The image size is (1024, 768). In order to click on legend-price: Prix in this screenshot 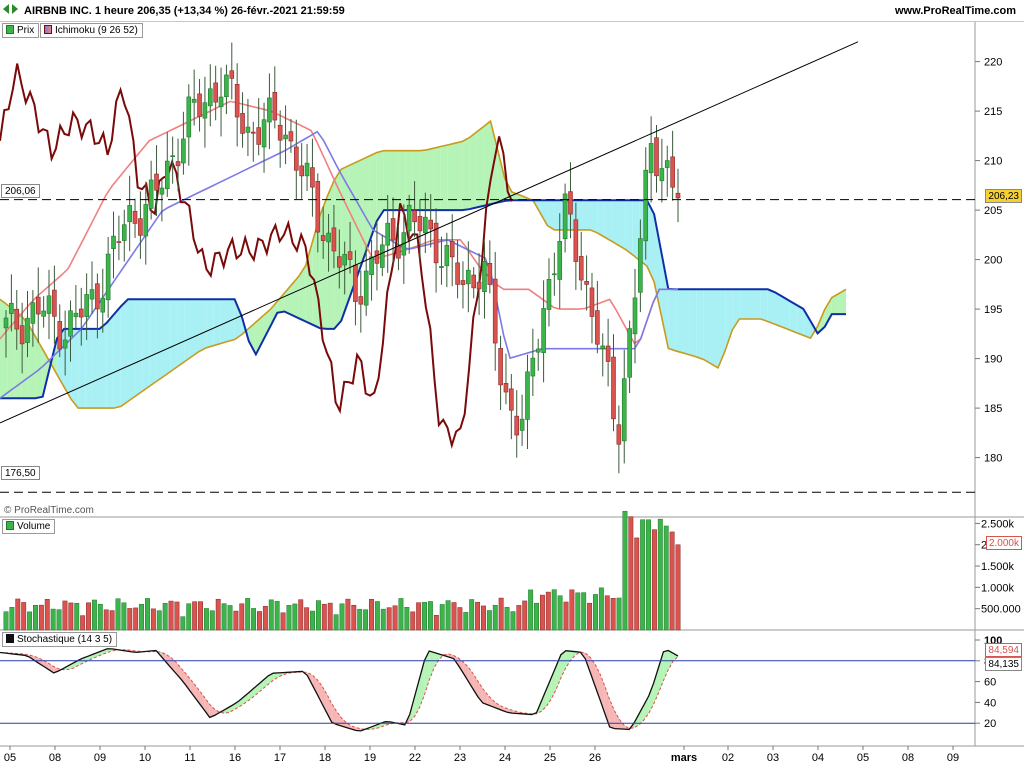, I will do `click(21, 30)`.